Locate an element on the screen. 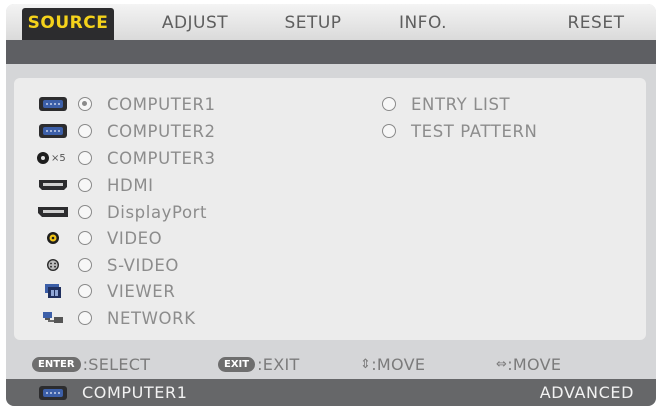 This screenshot has height=409, width=662. hint-select-text: :SELECT is located at coordinates (116, 364).